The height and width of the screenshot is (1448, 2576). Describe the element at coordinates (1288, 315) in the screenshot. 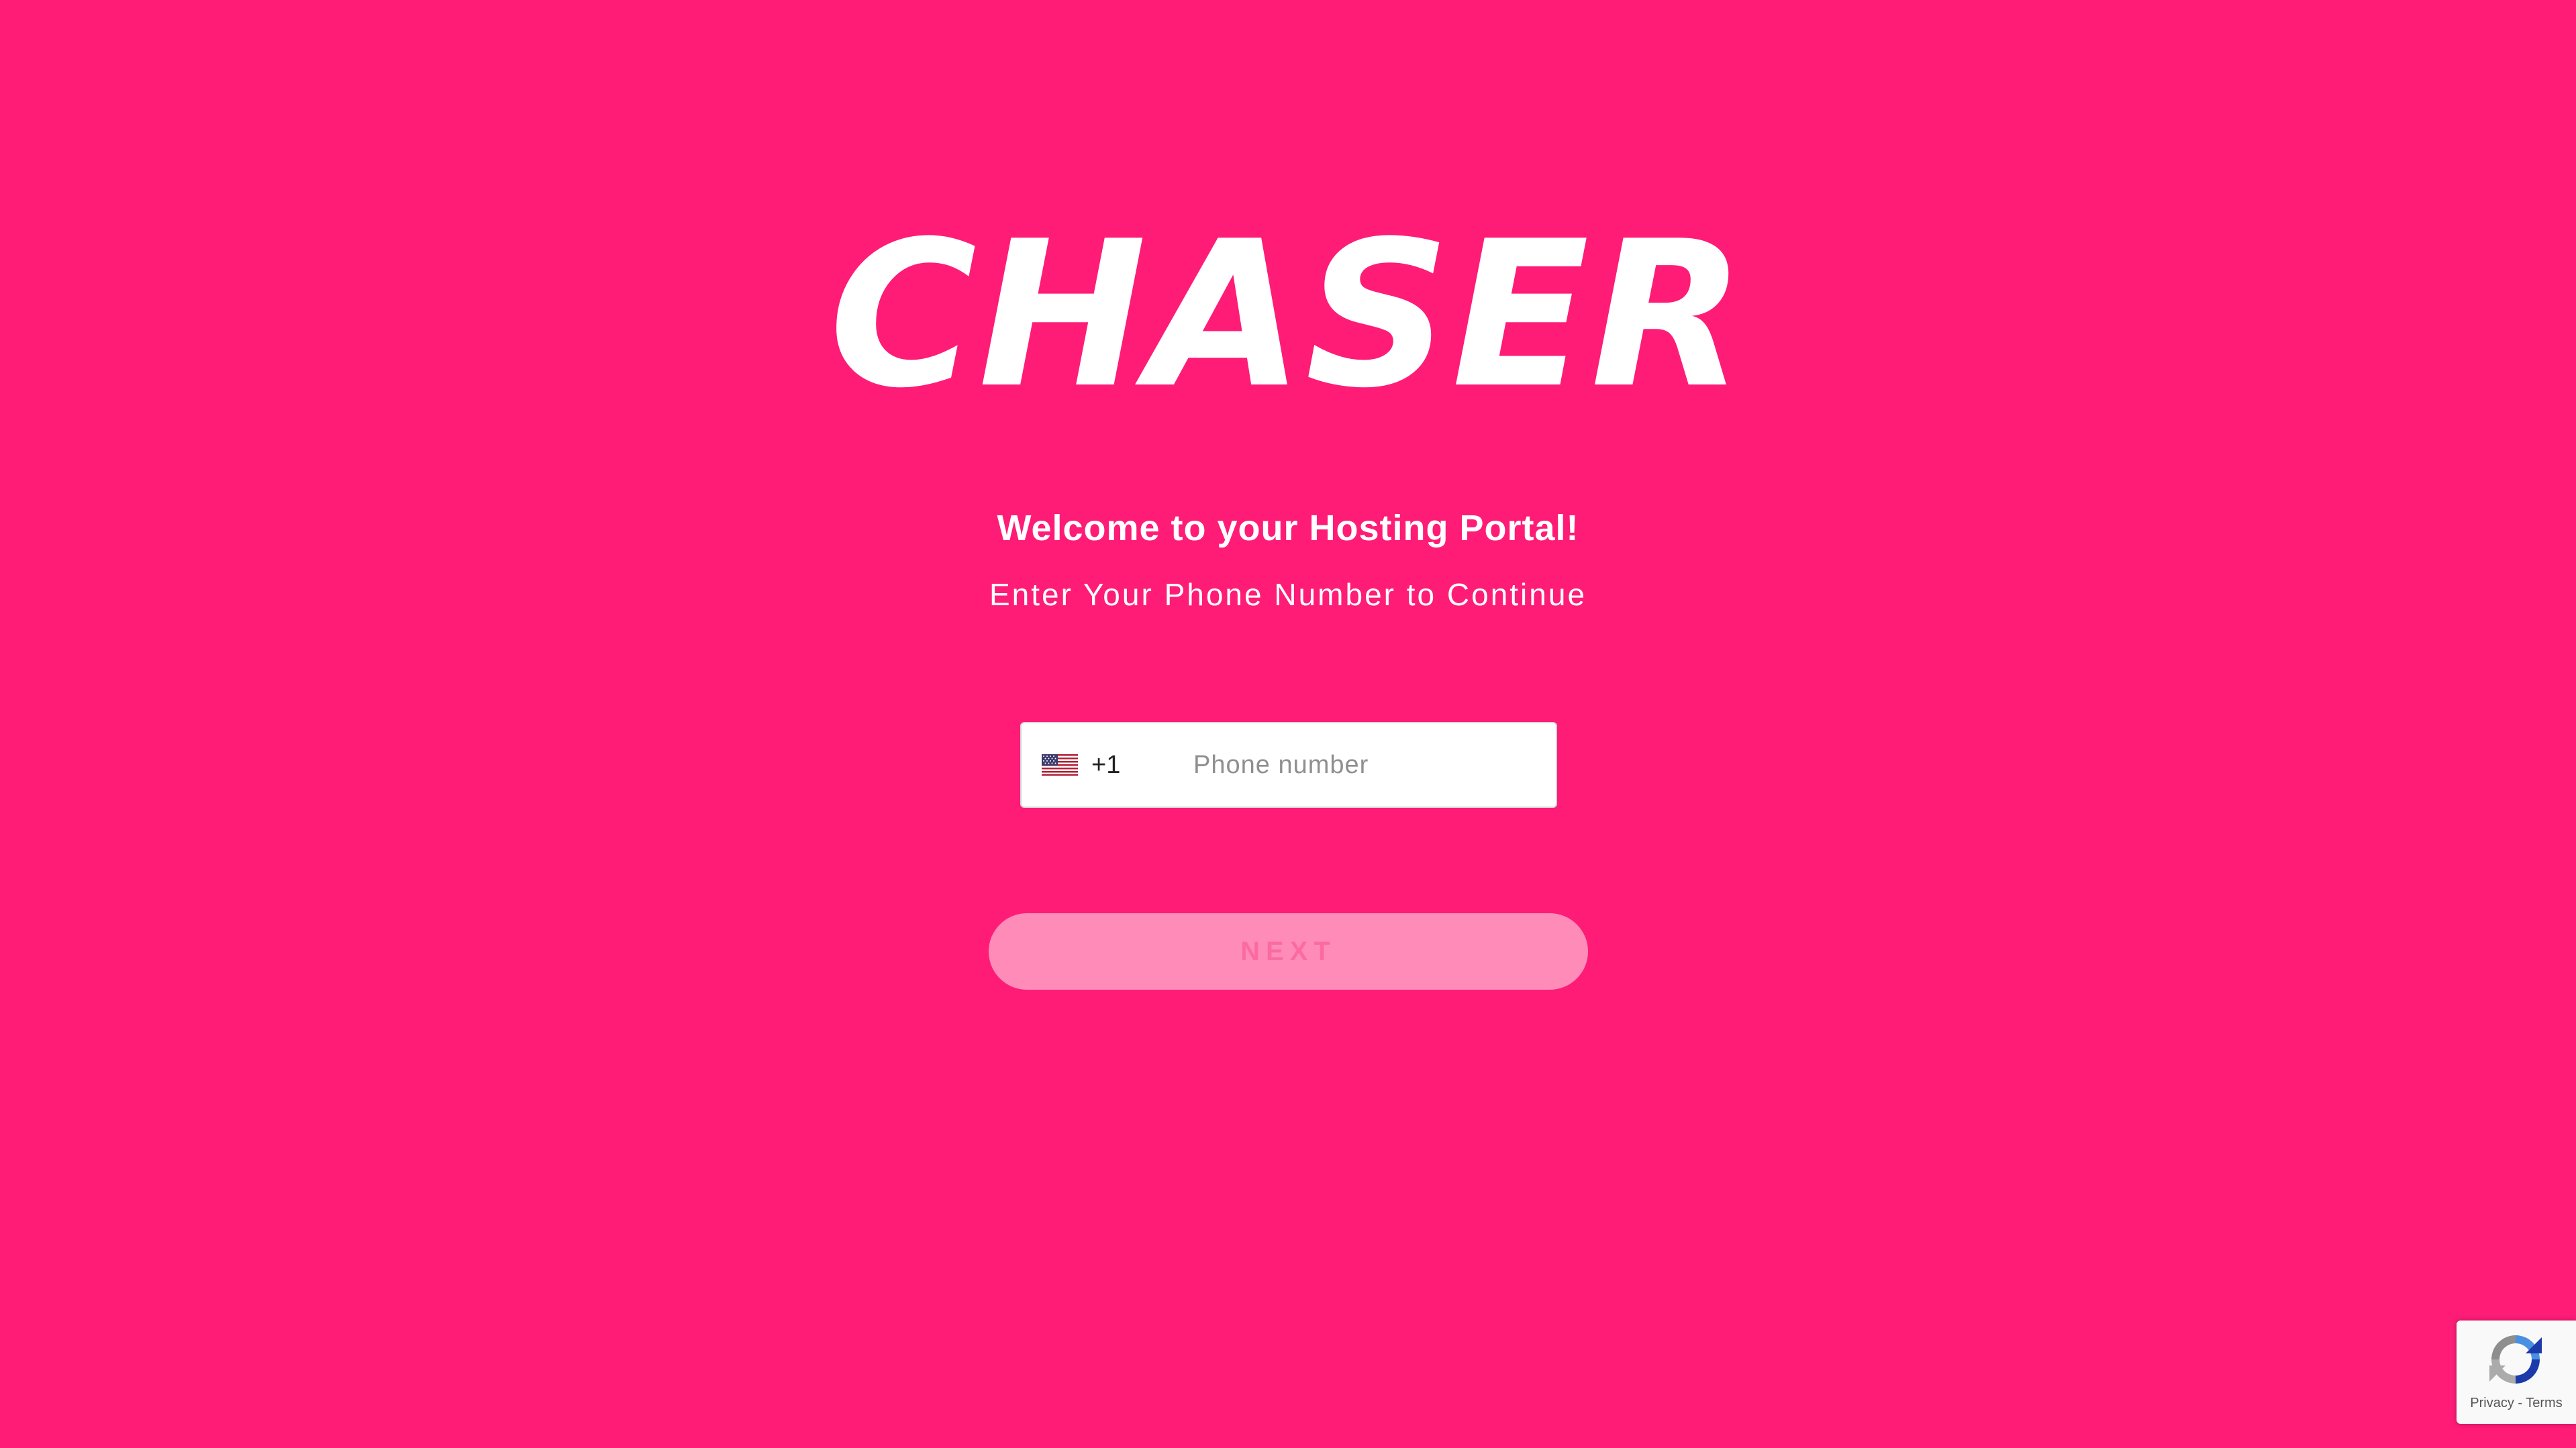

I see `chaser-logo: CHASER` at that location.